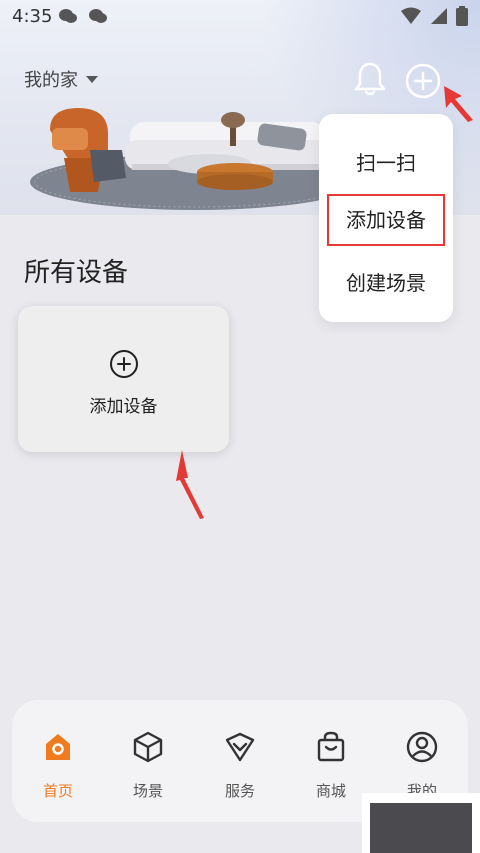 This screenshot has width=480, height=853. I want to click on cube-icon, so click(148, 747).